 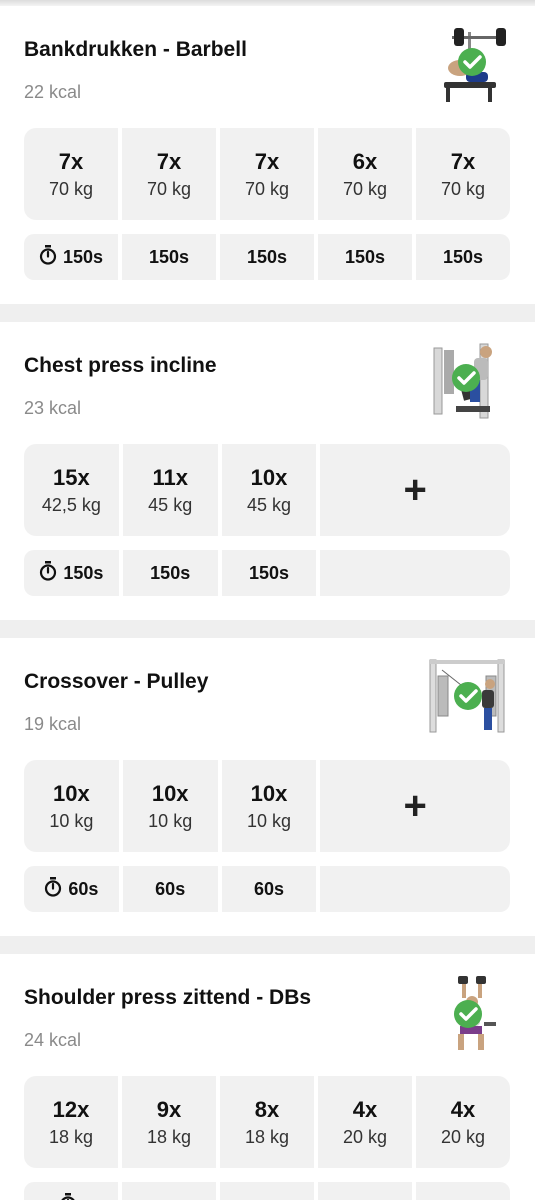 What do you see at coordinates (71, 1109) in the screenshot?
I see `set-reps: 12x` at bounding box center [71, 1109].